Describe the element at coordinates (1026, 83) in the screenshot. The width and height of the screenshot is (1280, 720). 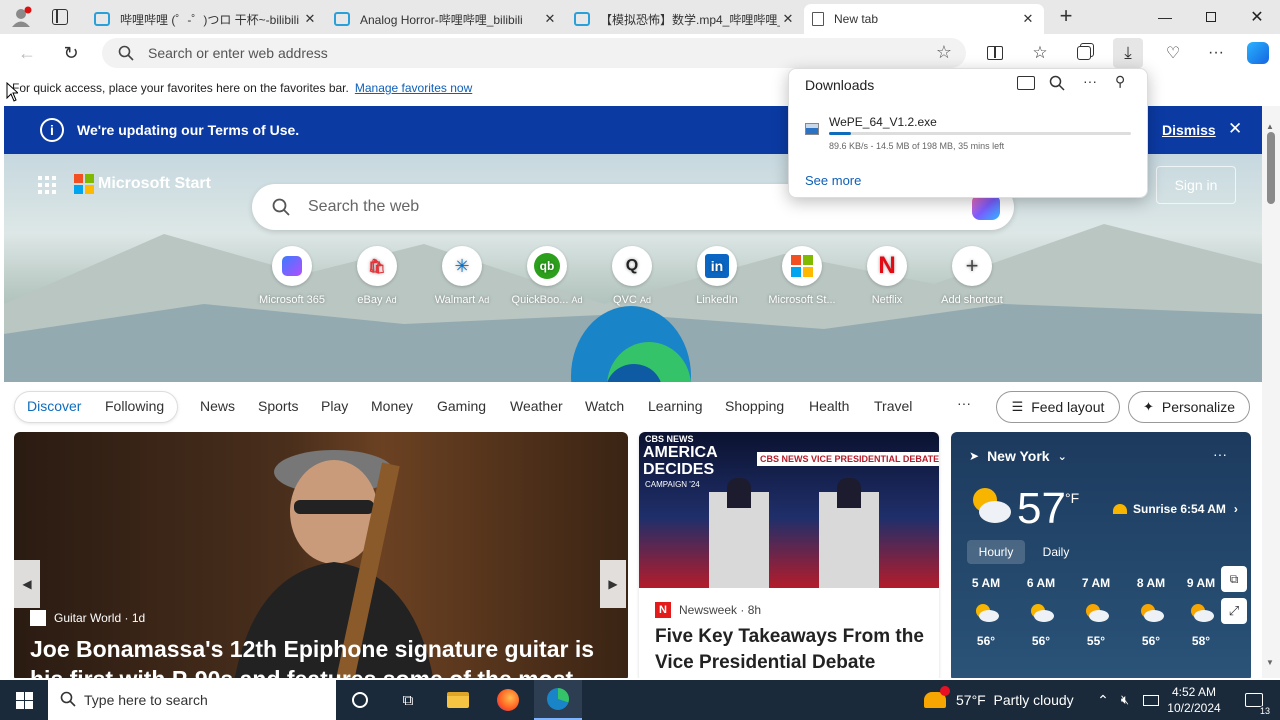
I see `open-folder-icon` at that location.